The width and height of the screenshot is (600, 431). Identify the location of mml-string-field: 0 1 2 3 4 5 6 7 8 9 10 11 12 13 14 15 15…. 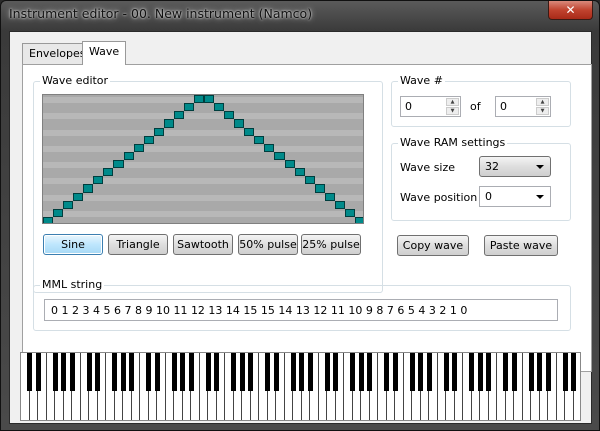
(301, 310).